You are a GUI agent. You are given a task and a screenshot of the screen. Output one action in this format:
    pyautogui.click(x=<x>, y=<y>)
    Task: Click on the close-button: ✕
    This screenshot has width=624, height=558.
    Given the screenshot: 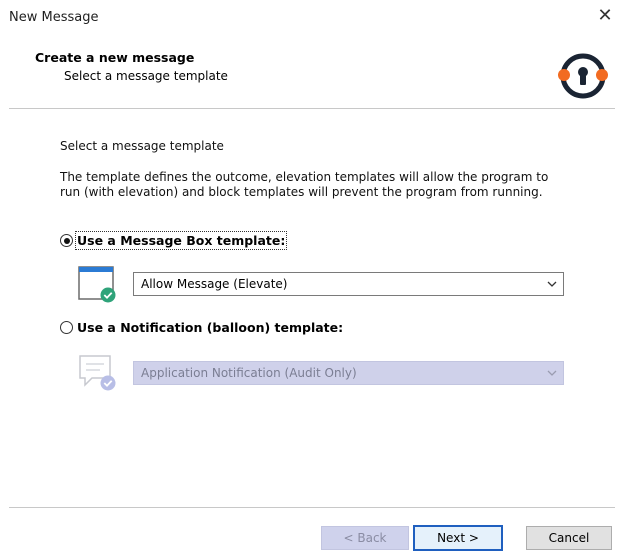 What is the action you would take?
    pyautogui.click(x=605, y=16)
    